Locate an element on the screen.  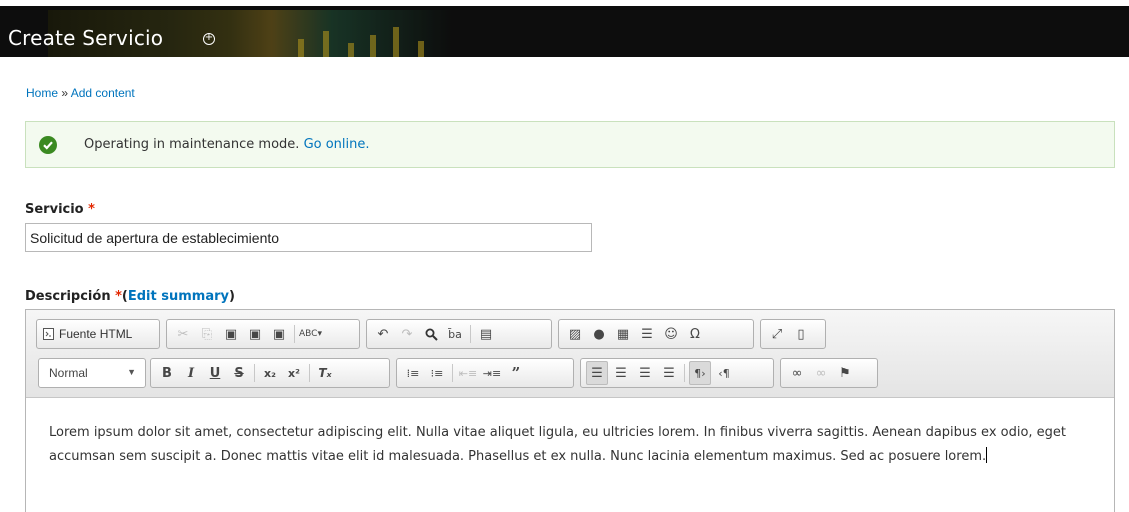
toolbar-group-source: Fuente HTML is located at coordinates (98, 334).